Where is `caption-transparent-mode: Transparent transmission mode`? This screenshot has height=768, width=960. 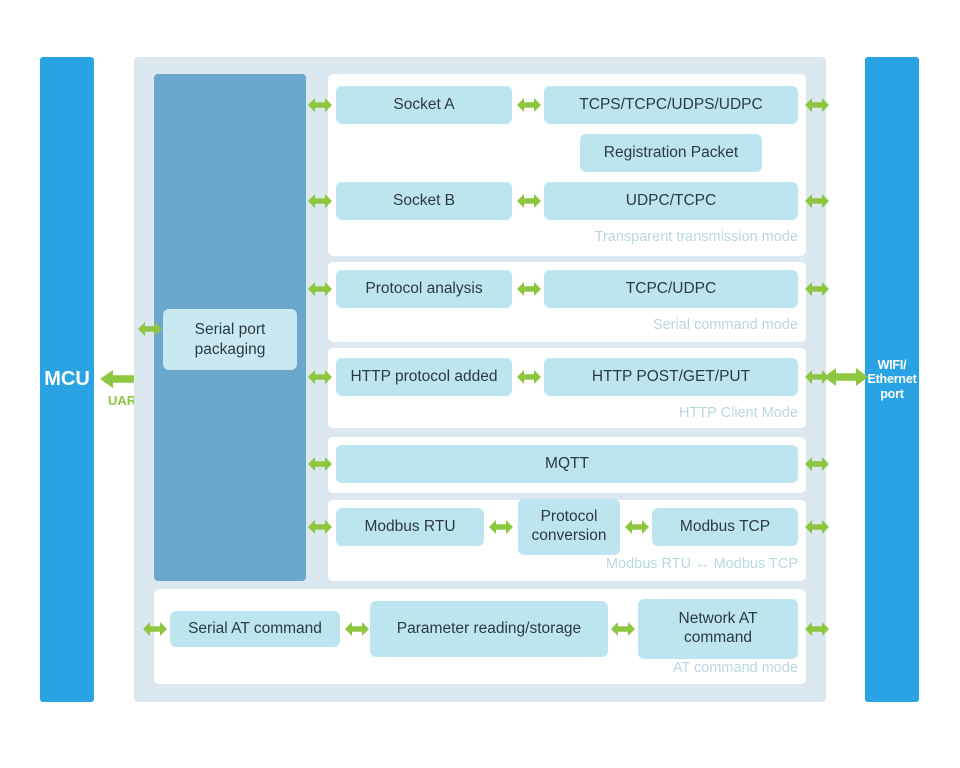
caption-transparent-mode: Transparent transmission mode is located at coordinates (696, 237).